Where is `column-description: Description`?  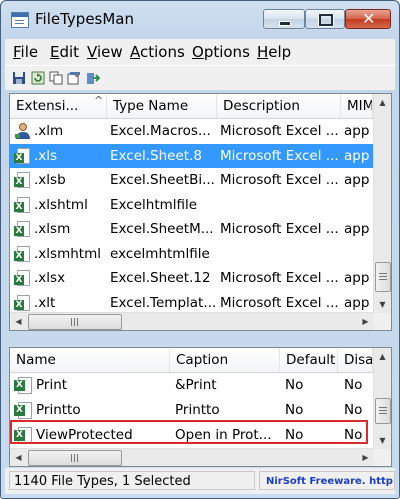
column-description: Description is located at coordinates (279, 106).